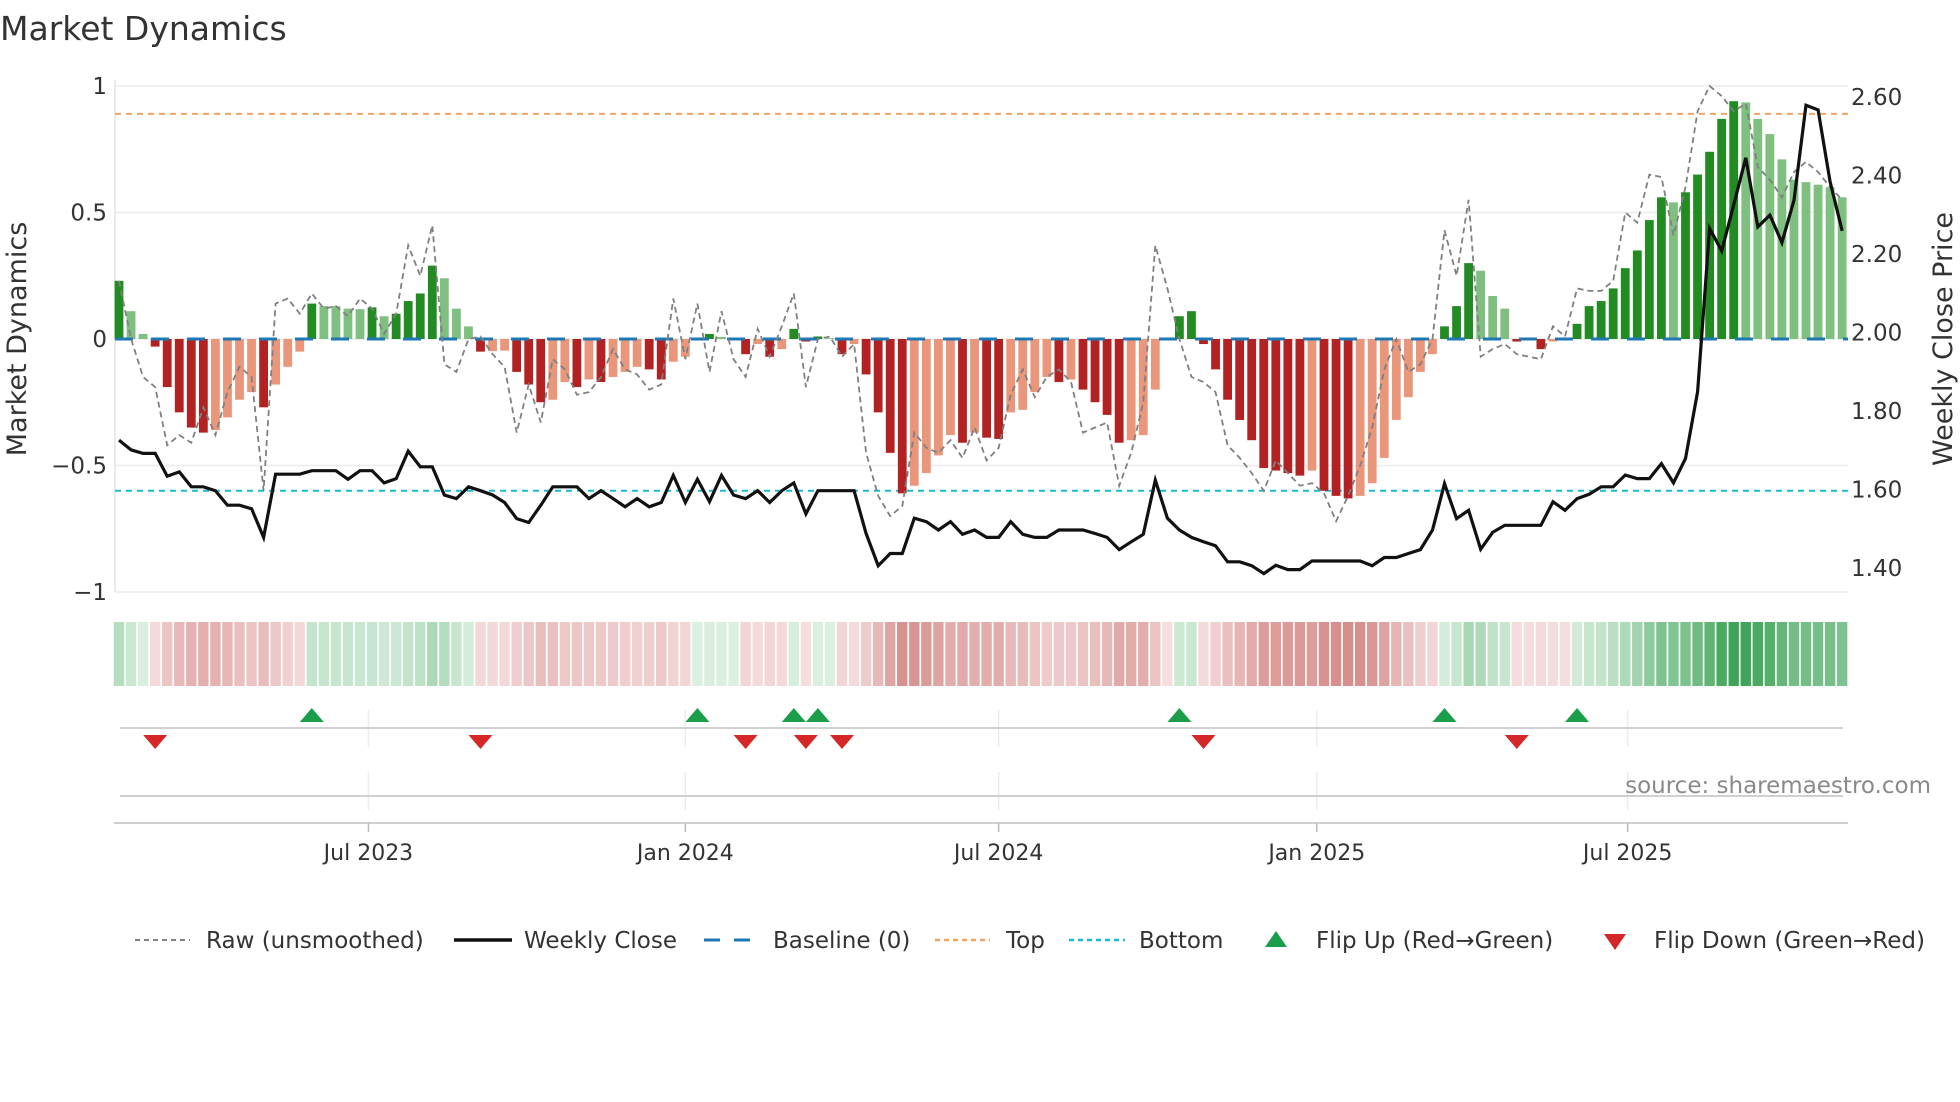  I want to click on legend-close-label: Weekly Close, so click(600, 941).